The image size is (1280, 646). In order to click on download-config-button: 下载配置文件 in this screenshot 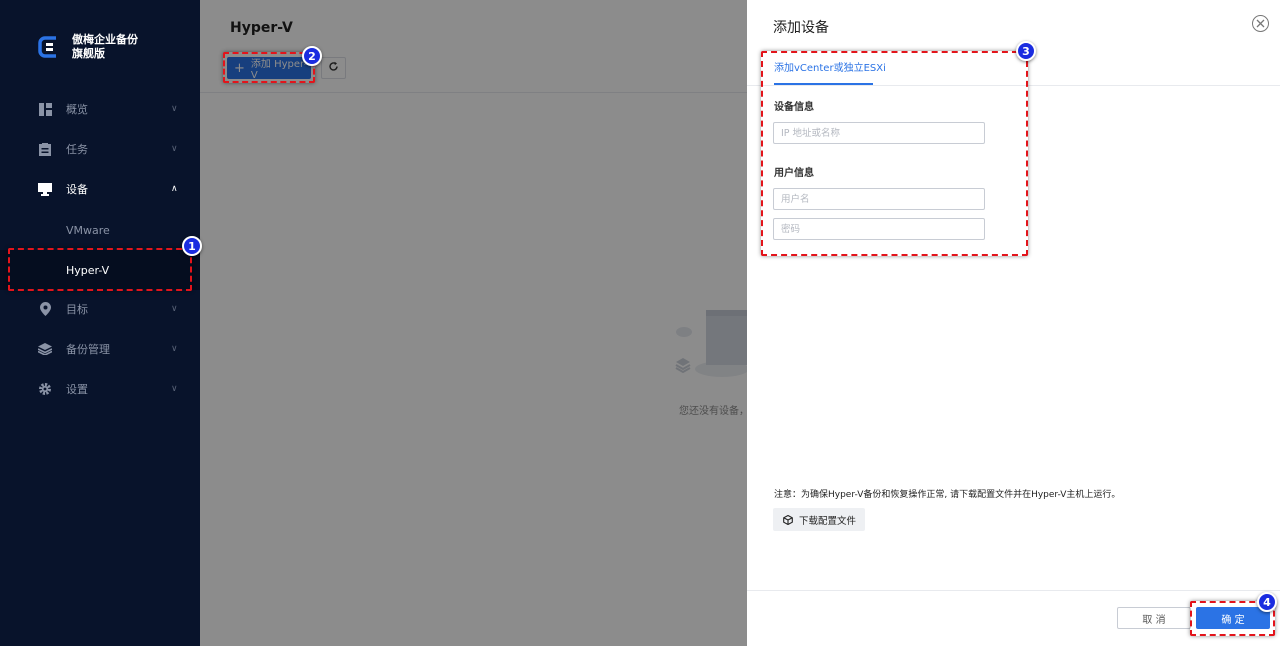, I will do `click(819, 519)`.